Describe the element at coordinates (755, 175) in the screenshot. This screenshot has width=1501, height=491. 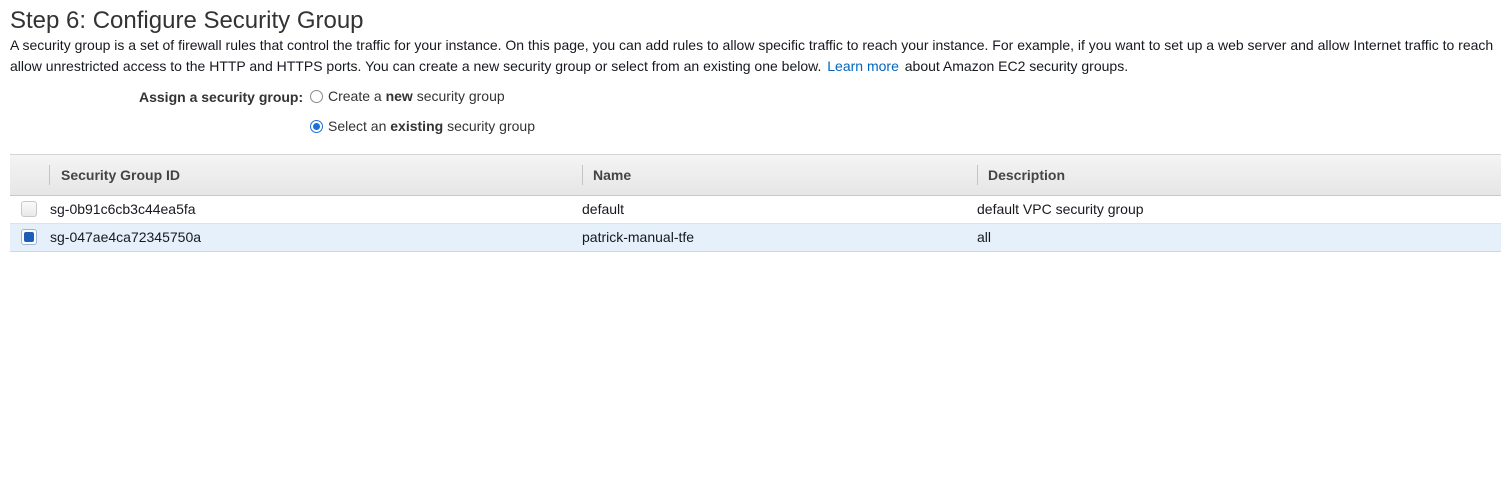
I see `table-header: Security Group ID Name Description` at that location.